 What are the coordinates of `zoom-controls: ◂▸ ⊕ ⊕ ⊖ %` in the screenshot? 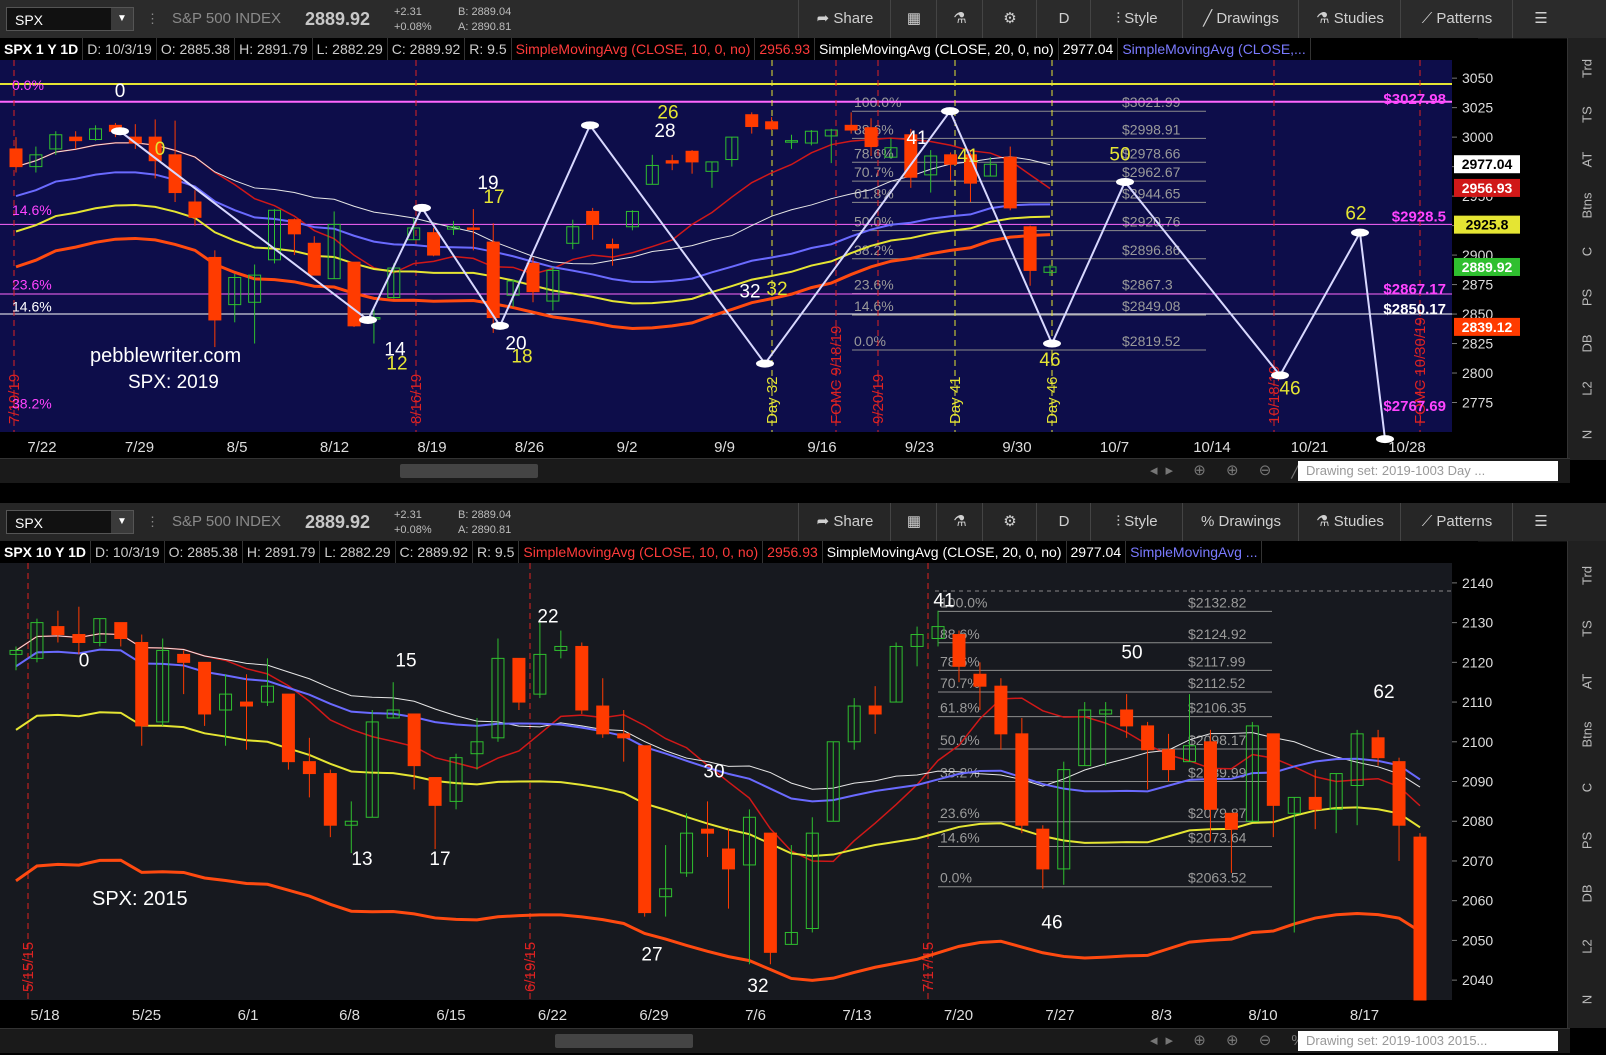 It's located at (1231, 1041).